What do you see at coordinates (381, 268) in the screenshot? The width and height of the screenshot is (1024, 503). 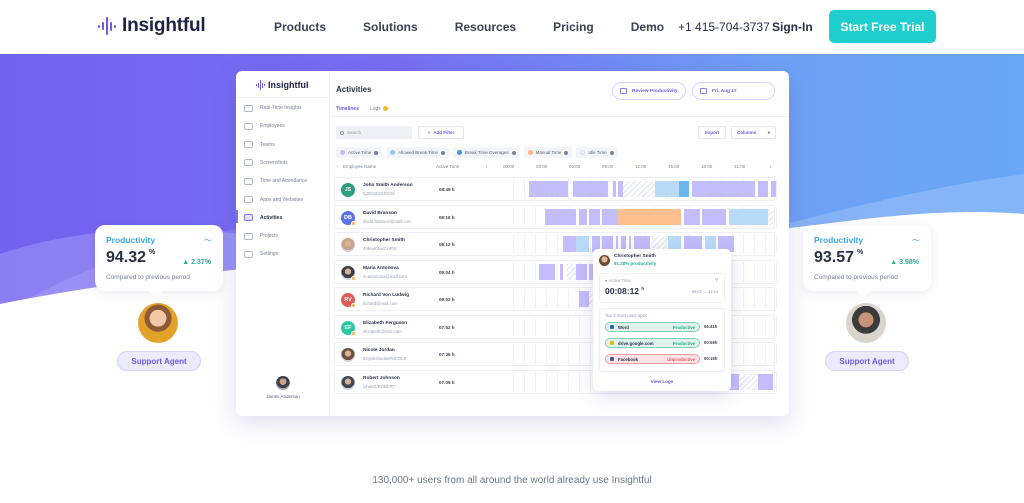 I see `employee-name: Maria Antonova` at bounding box center [381, 268].